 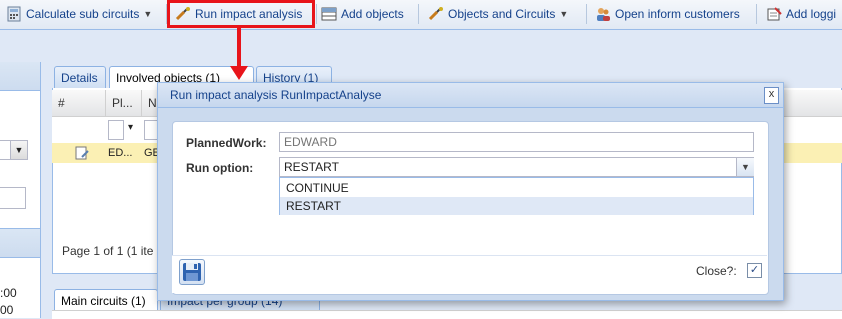 I want to click on table-icon, so click(x=329, y=14).